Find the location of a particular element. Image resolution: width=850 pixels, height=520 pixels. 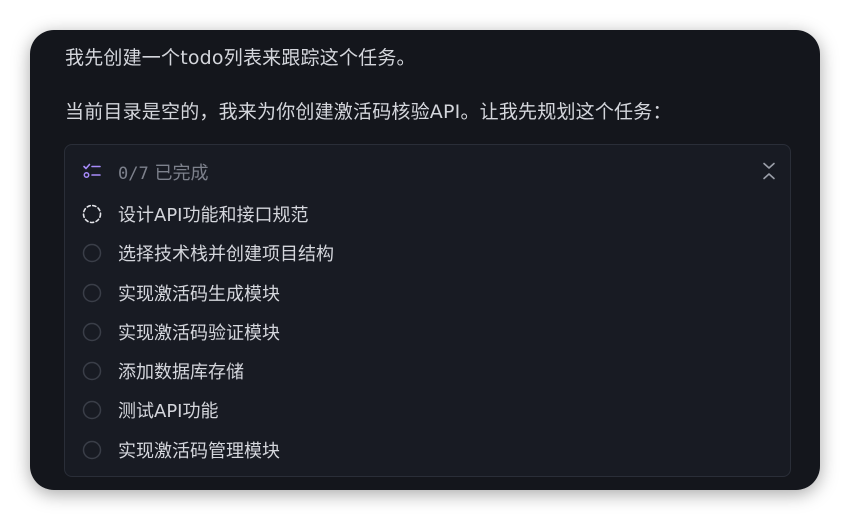

todo-item-label: 实现激活码生成模块 is located at coordinates (199, 294).